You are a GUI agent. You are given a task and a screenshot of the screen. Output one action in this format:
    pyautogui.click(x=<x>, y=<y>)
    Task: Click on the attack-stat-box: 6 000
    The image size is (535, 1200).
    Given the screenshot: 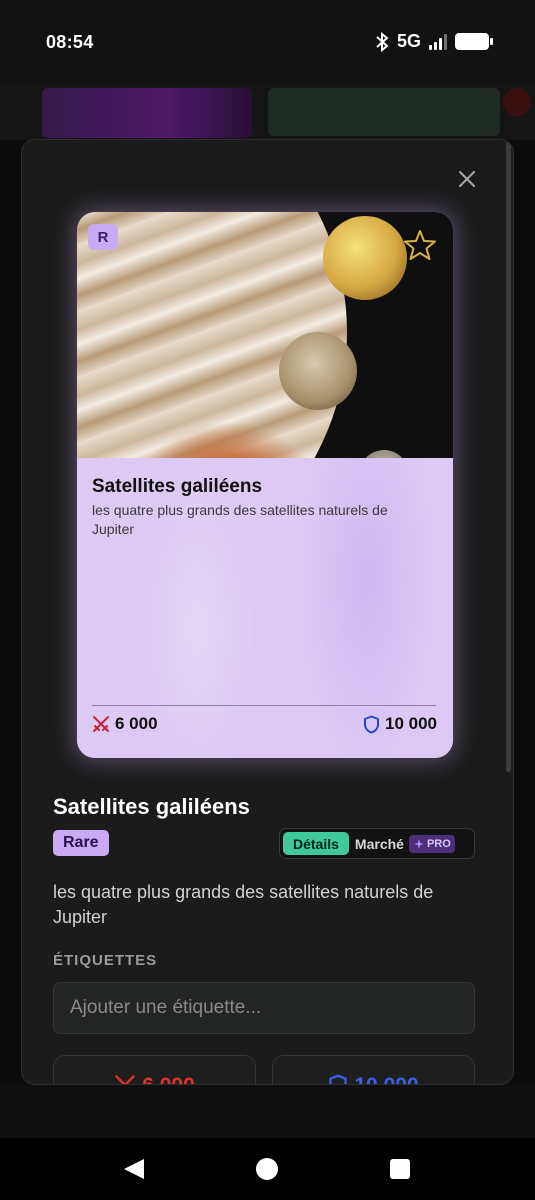 What is the action you would take?
    pyautogui.click(x=154, y=1069)
    